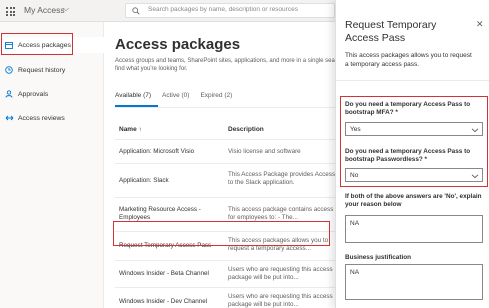 This screenshot has height=308, width=489. I want to click on tab-bar: Available (7) Active (0) Expired (2), so click(179, 98).